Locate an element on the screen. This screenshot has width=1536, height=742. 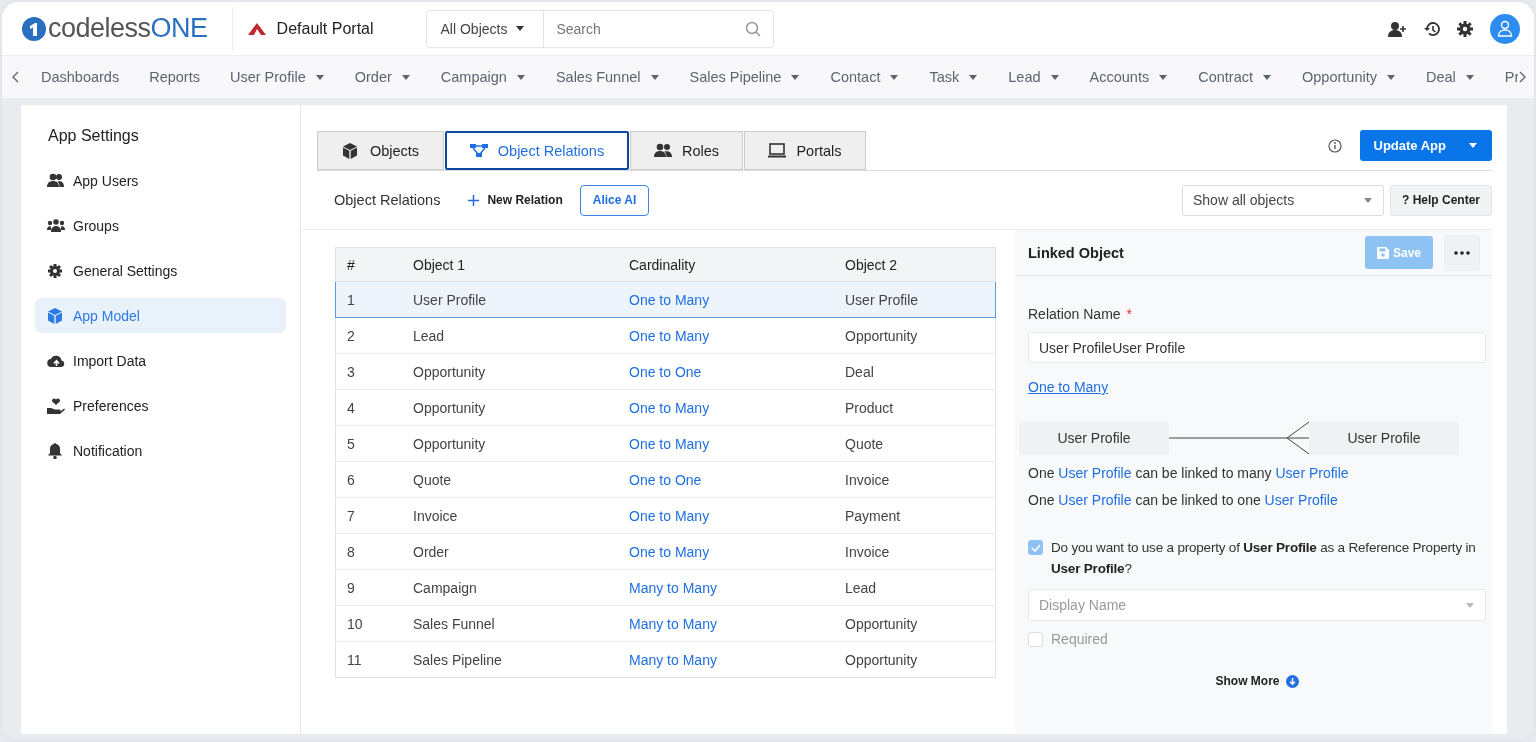
sidebar-item: Preferences is located at coordinates (160, 405).